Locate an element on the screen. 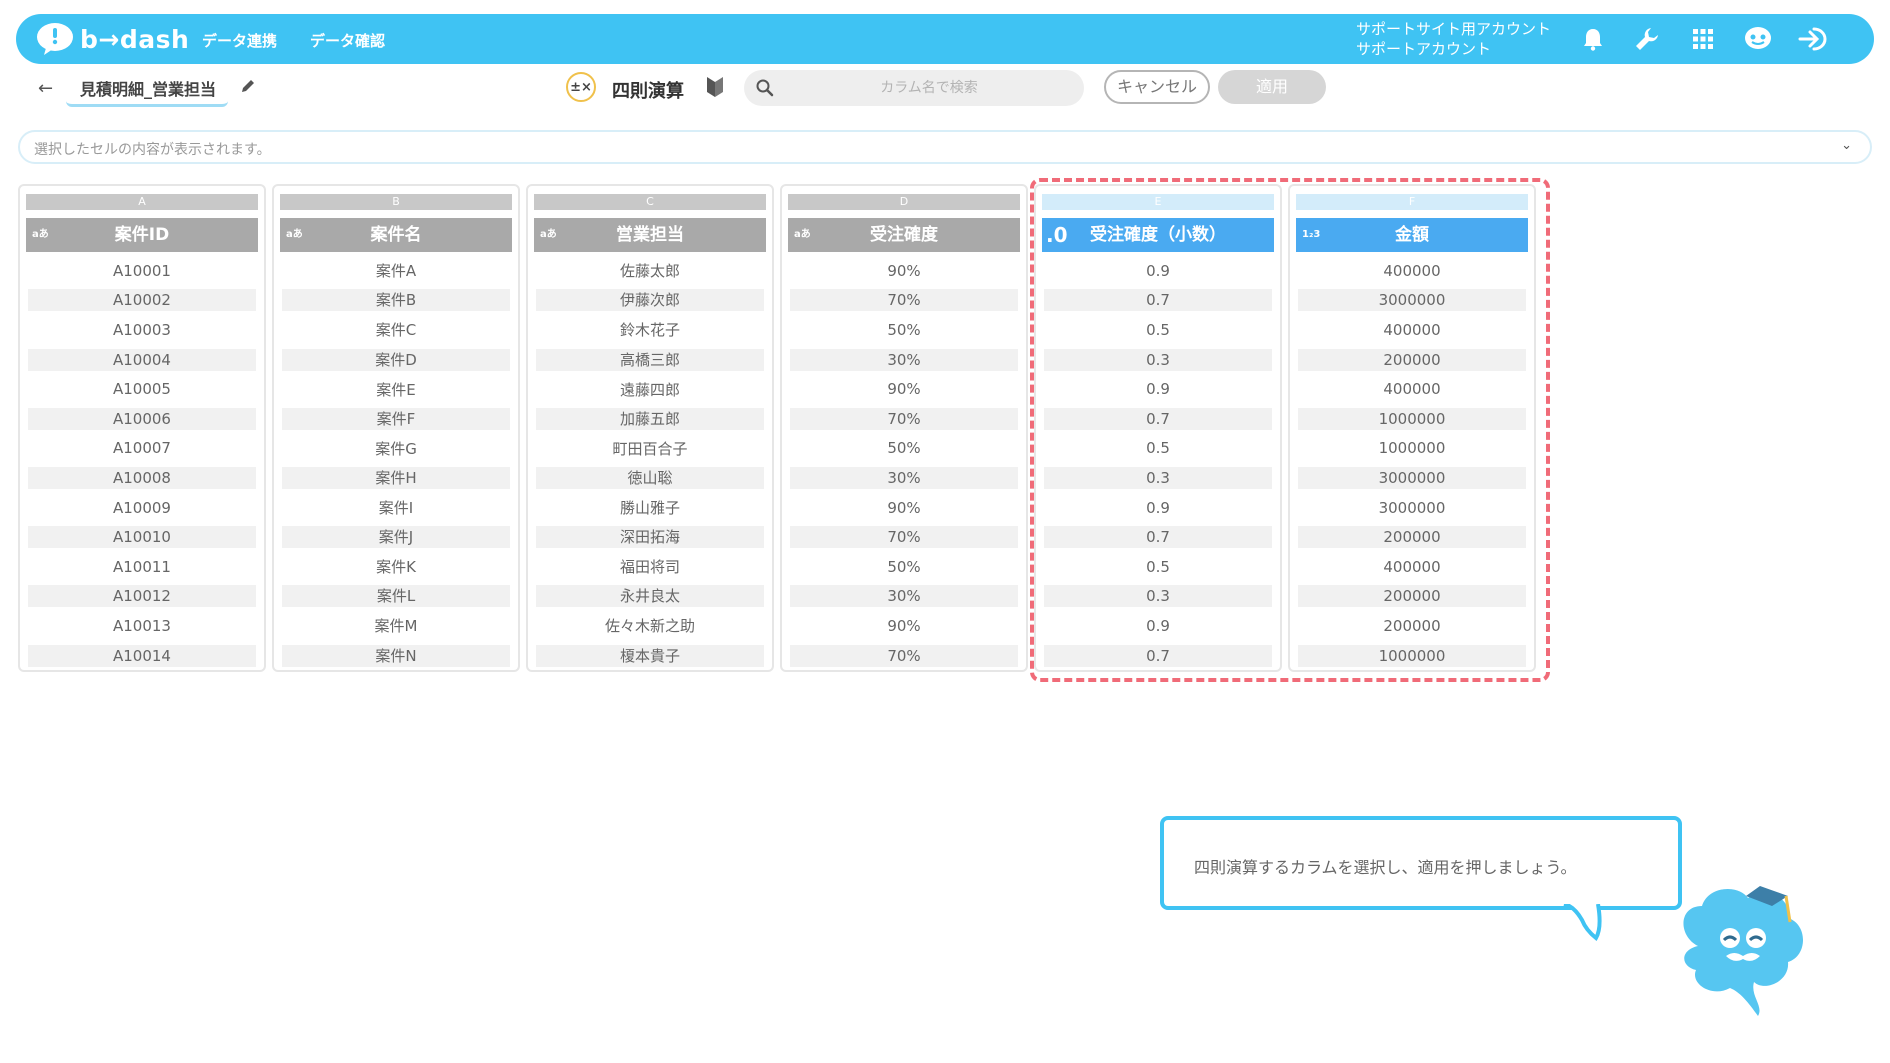 The height and width of the screenshot is (1063, 1890). table-cell: 案件D is located at coordinates (396, 360).